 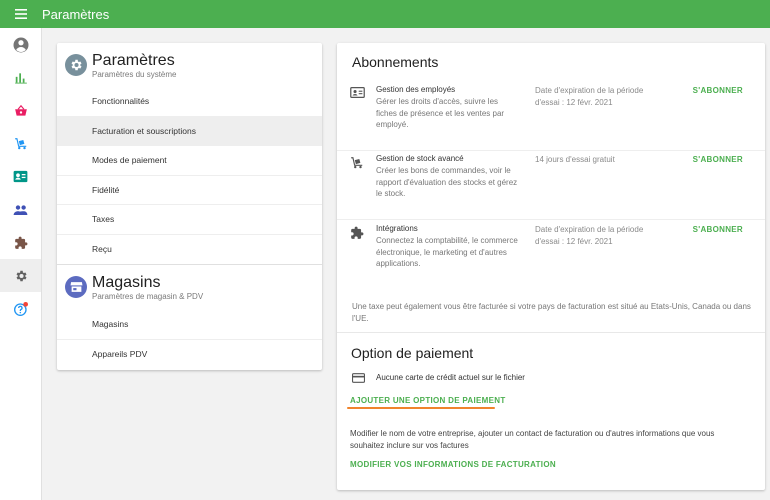 I want to click on nav-settings, so click(x=20, y=275).